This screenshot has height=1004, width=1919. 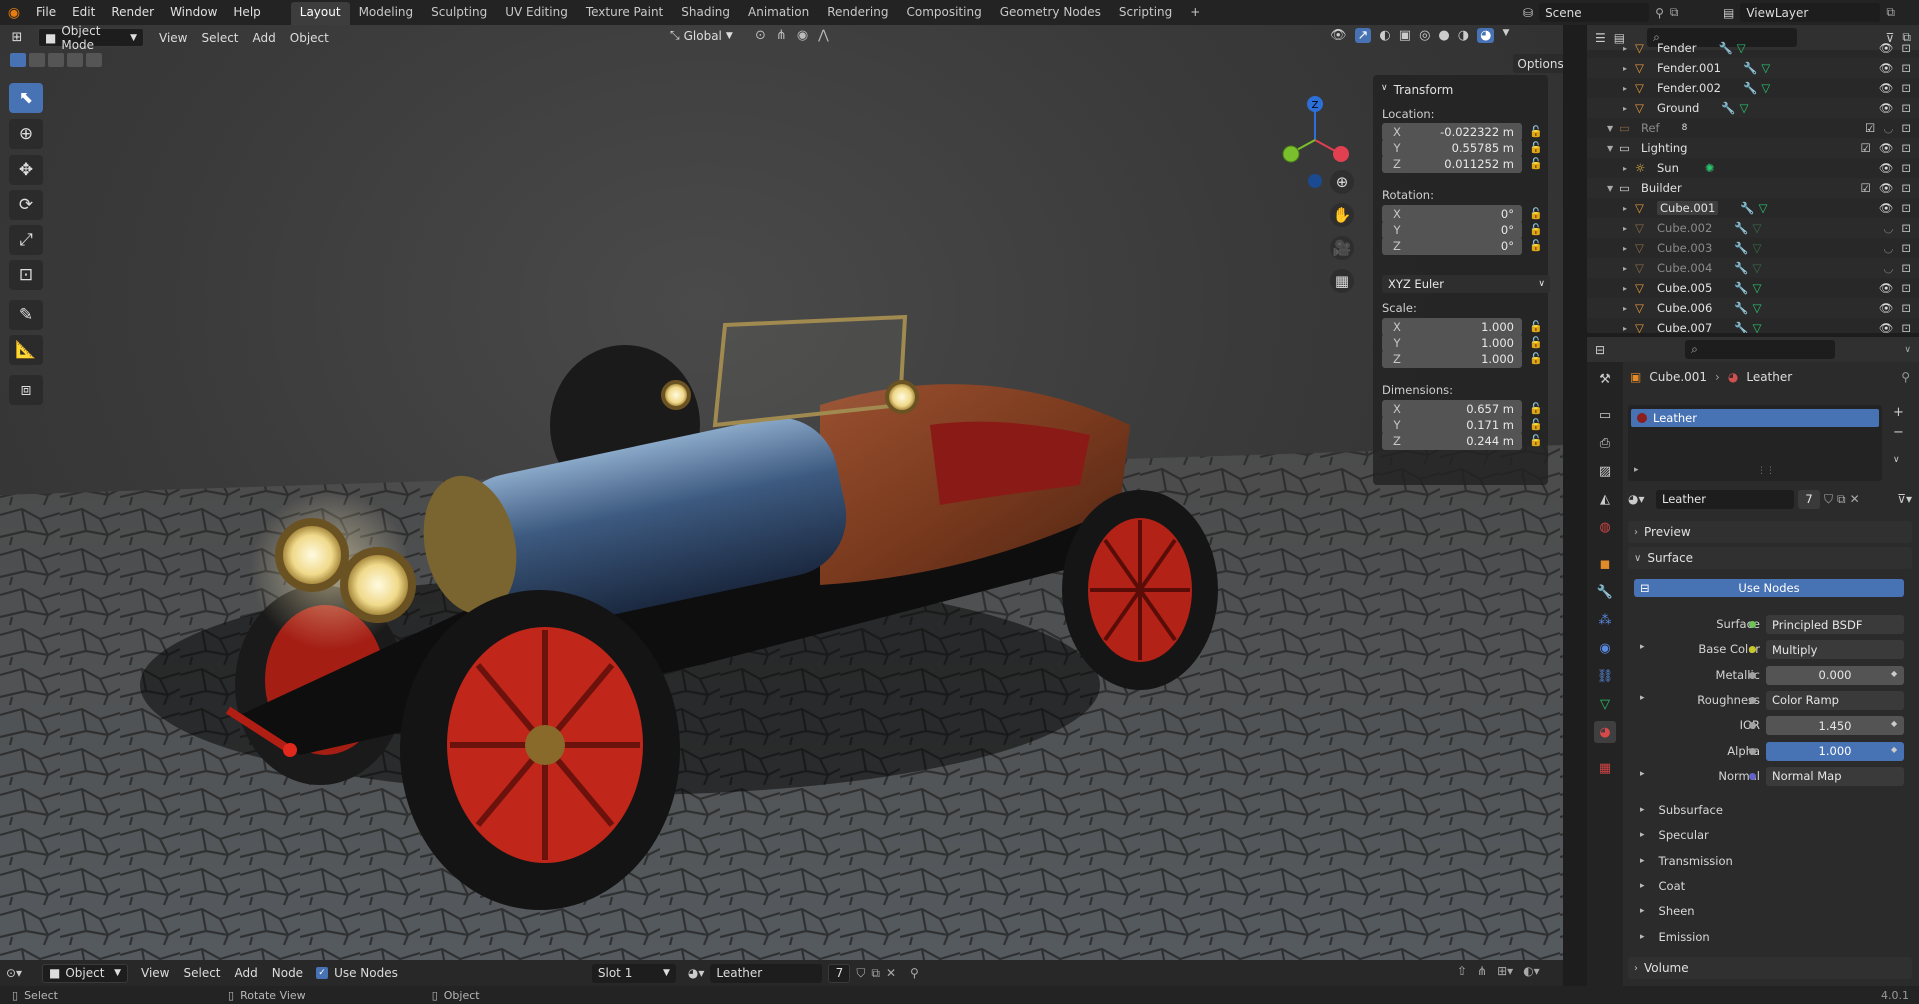 What do you see at coordinates (1826, 700) in the screenshot?
I see `prop-value-roughness: Color Ramp` at bounding box center [1826, 700].